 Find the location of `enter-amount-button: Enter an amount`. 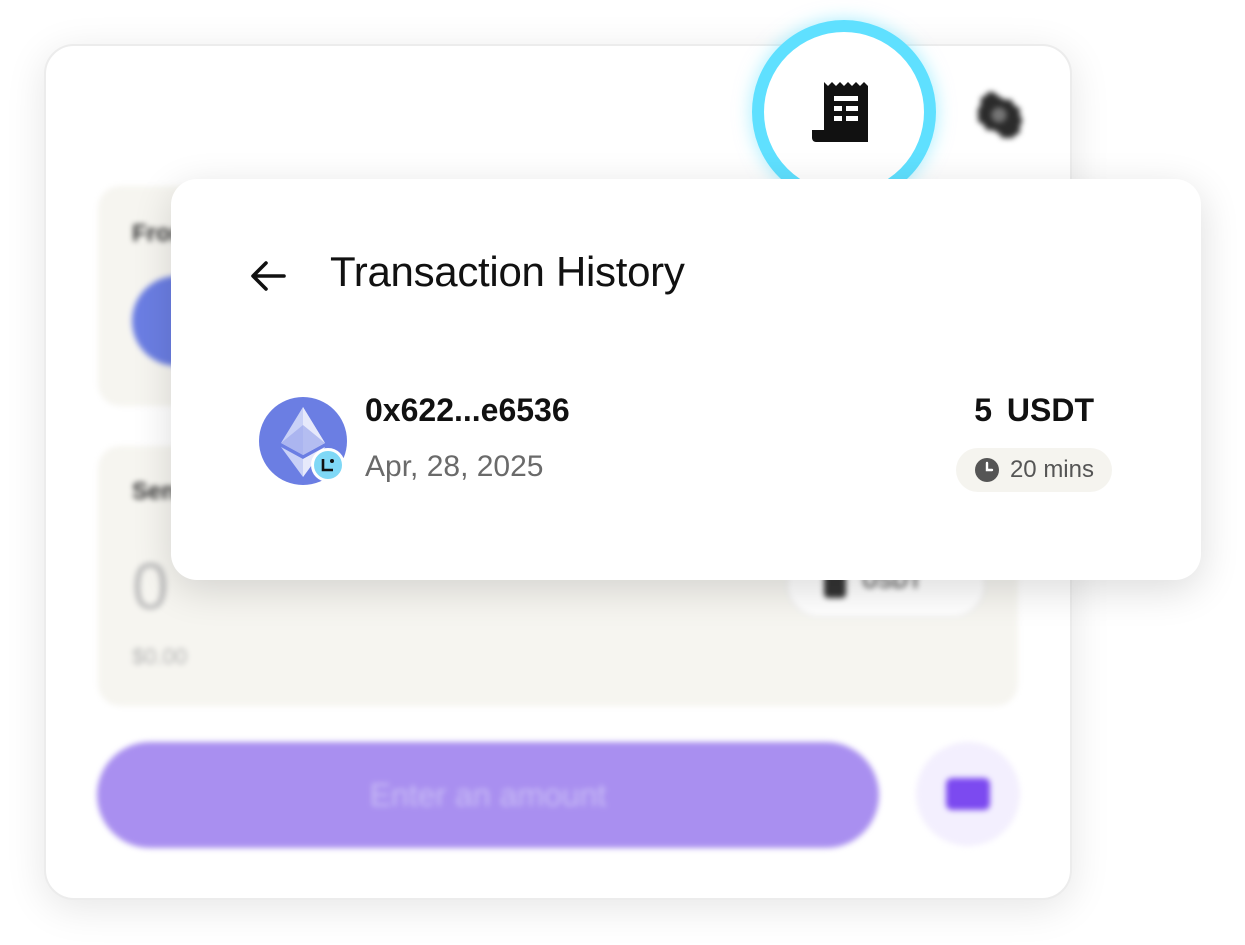

enter-amount-button: Enter an amount is located at coordinates (488, 795).